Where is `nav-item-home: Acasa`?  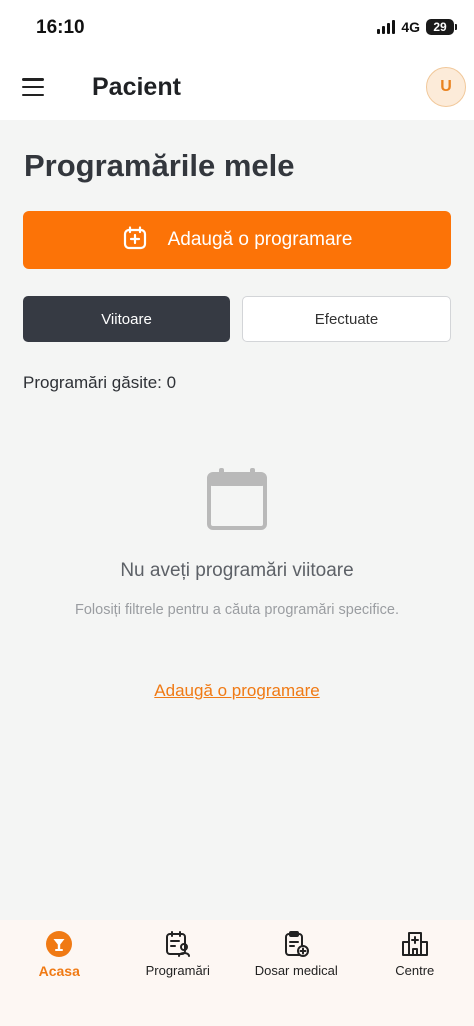 nav-item-home: Acasa is located at coordinates (59, 973).